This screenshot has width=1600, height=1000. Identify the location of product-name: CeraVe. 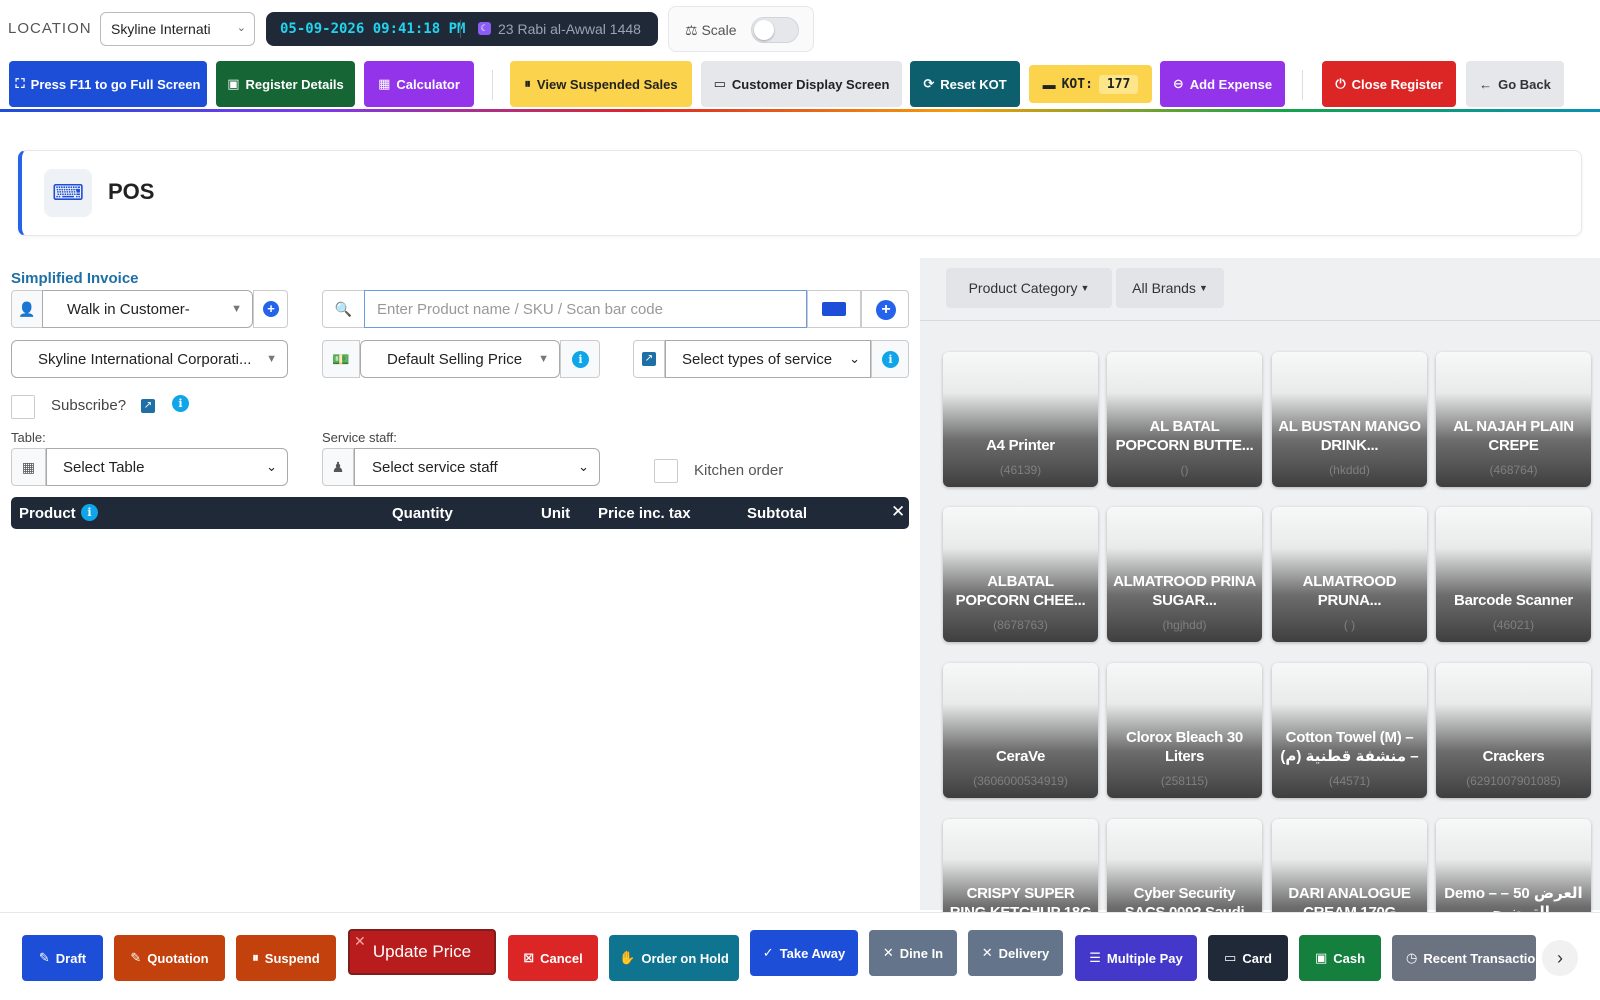
(1020, 756).